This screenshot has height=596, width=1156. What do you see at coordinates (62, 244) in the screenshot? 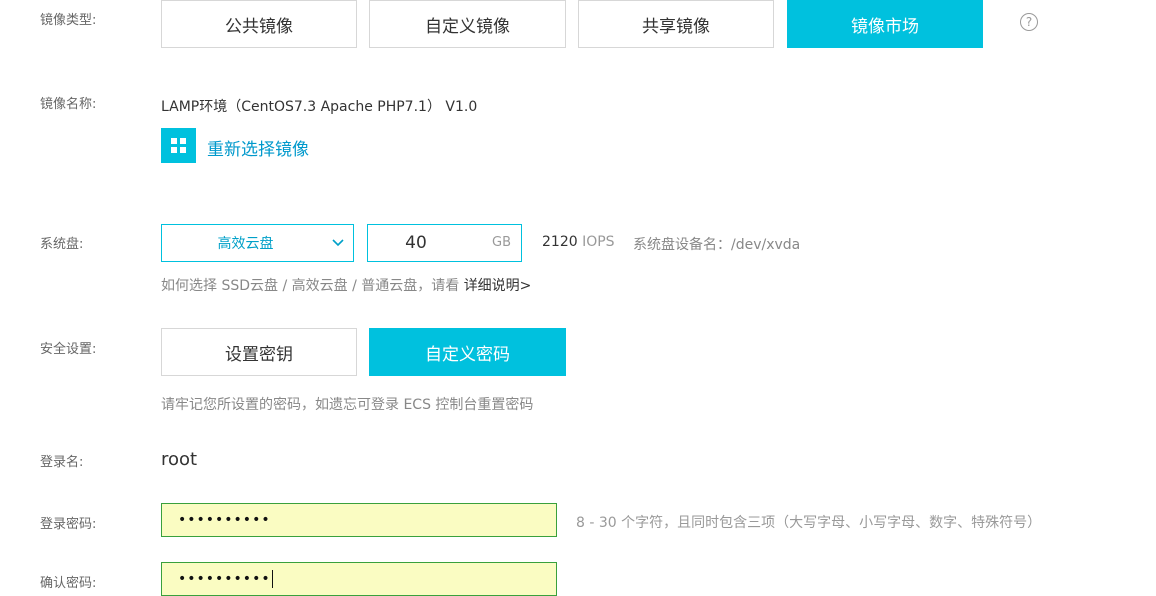
I see `system-disk-label: 系统盘:` at bounding box center [62, 244].